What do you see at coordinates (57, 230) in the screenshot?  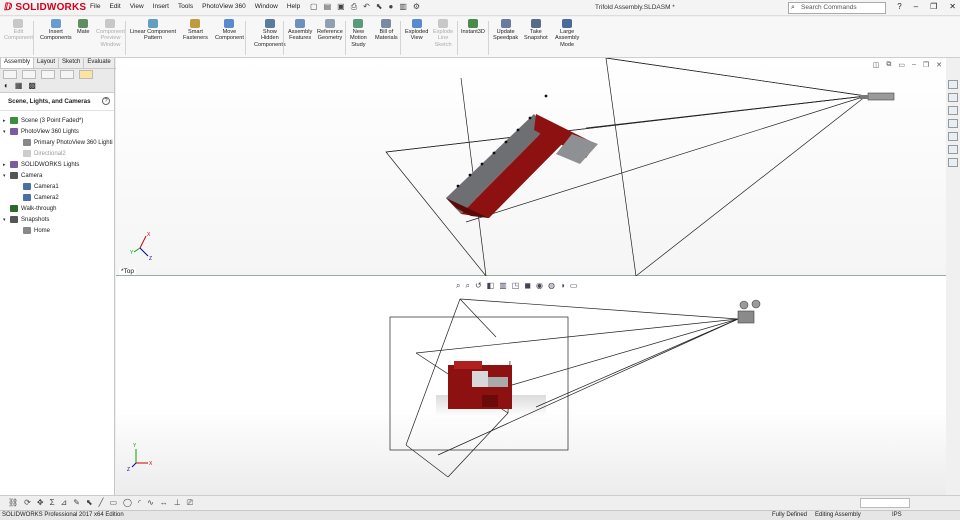 I see `tree-item: Home` at bounding box center [57, 230].